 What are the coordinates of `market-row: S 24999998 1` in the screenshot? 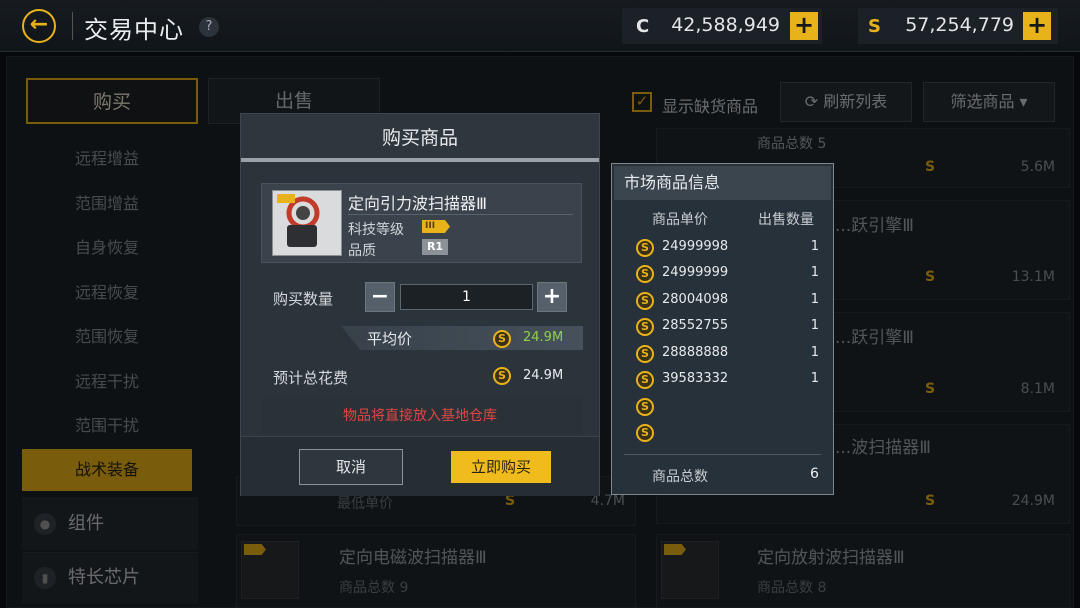 It's located at (722, 248).